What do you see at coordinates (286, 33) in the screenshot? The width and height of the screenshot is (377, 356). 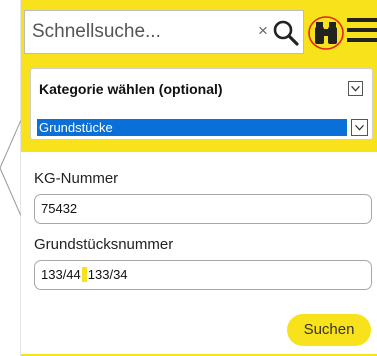 I see `search-icon` at bounding box center [286, 33].